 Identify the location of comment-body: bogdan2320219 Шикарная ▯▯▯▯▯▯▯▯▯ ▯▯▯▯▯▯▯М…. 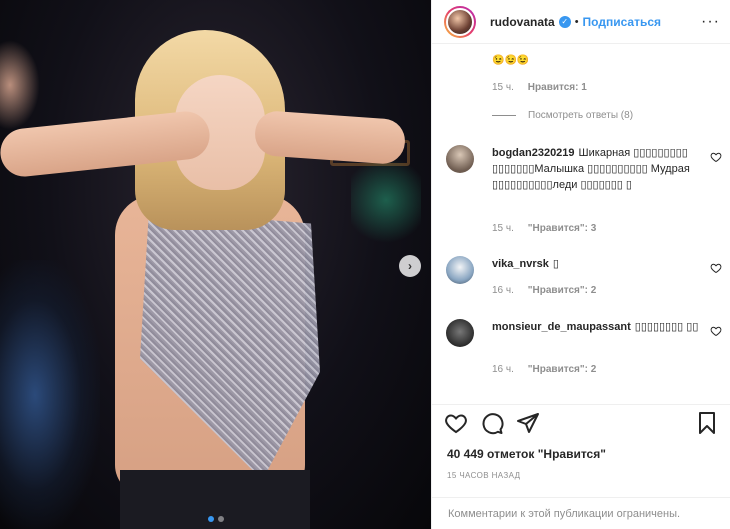
(600, 169).